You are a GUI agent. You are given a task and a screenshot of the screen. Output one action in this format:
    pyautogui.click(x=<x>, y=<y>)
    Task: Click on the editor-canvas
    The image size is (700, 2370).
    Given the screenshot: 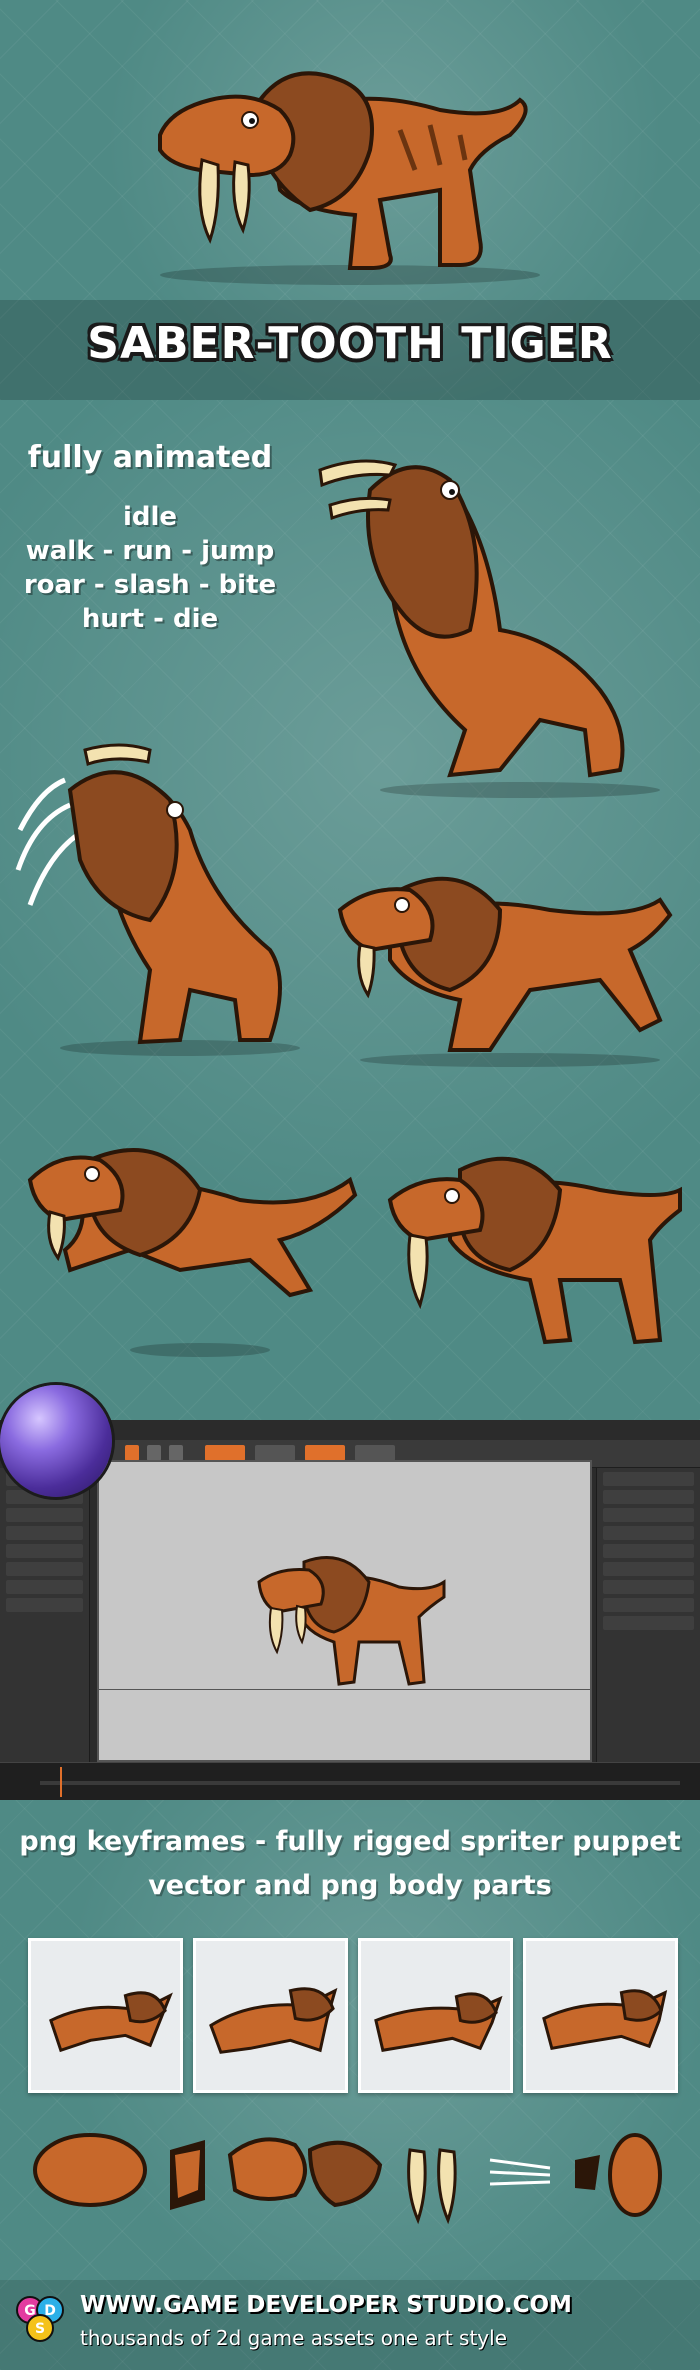 What is the action you would take?
    pyautogui.click(x=344, y=1611)
    